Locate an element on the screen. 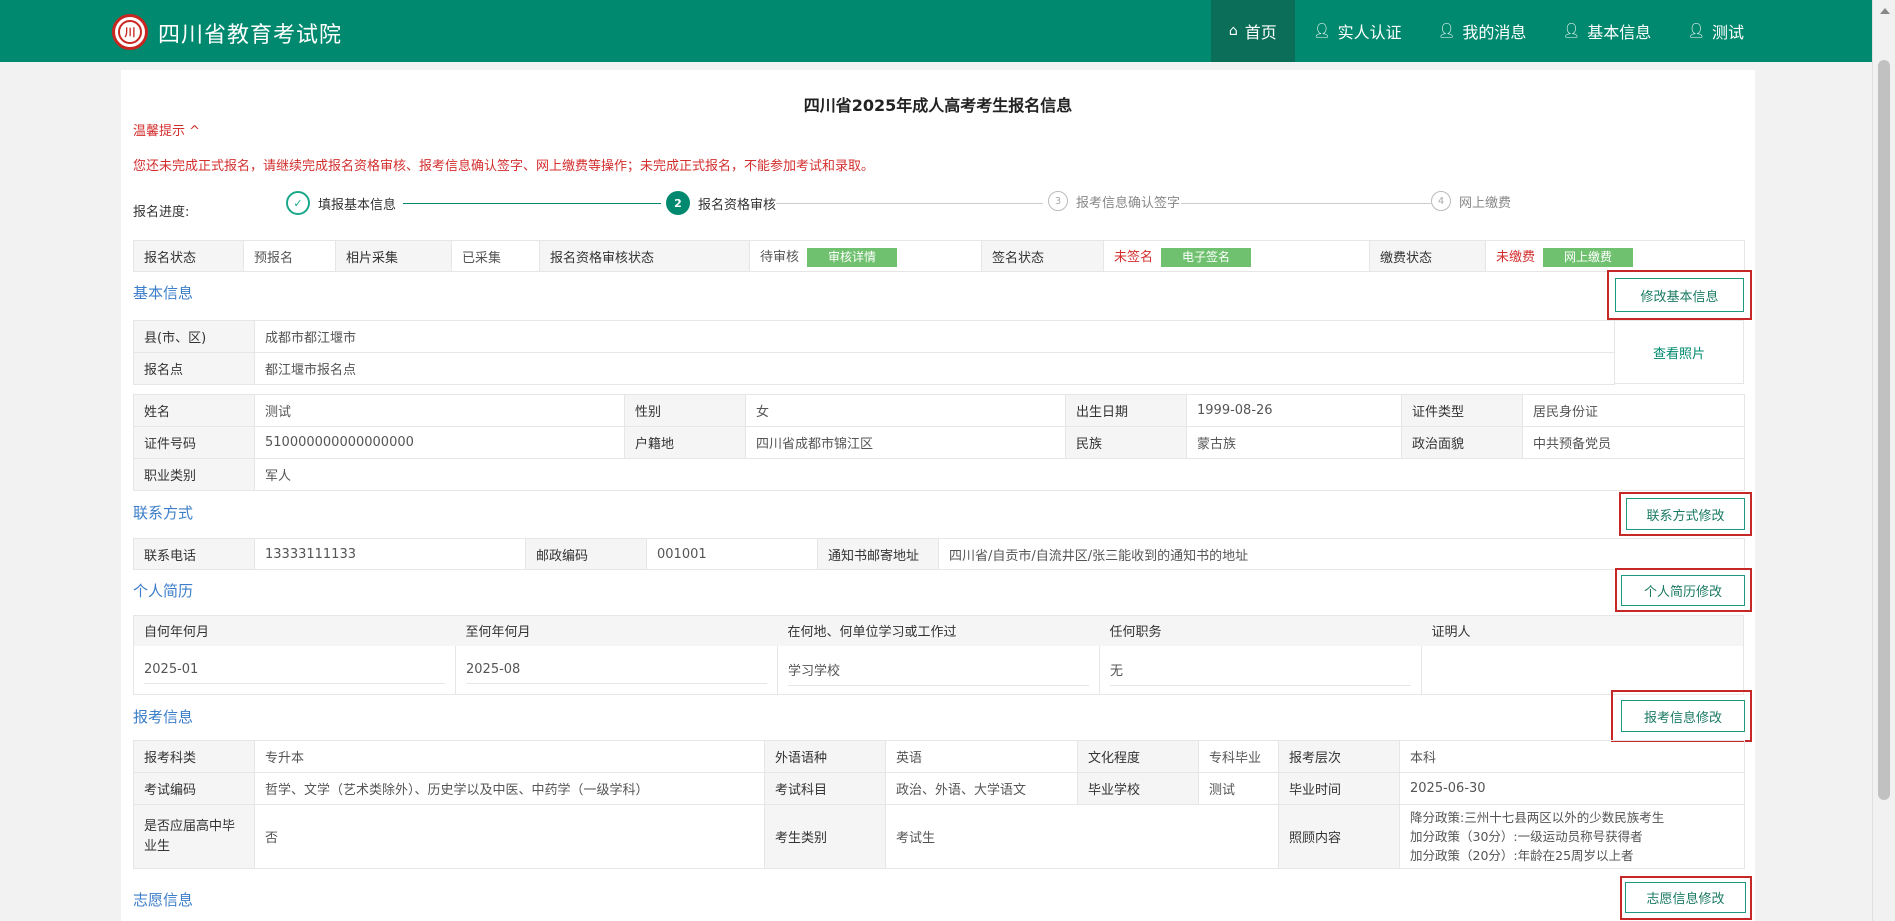 The width and height of the screenshot is (1895, 921). name-value: 测试 is located at coordinates (439, 410).